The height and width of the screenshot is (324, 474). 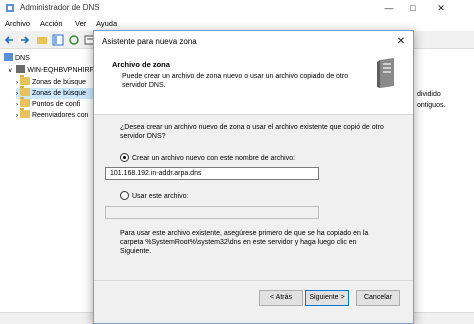 I want to click on header-title: Archivo de zona, so click(x=141, y=64).